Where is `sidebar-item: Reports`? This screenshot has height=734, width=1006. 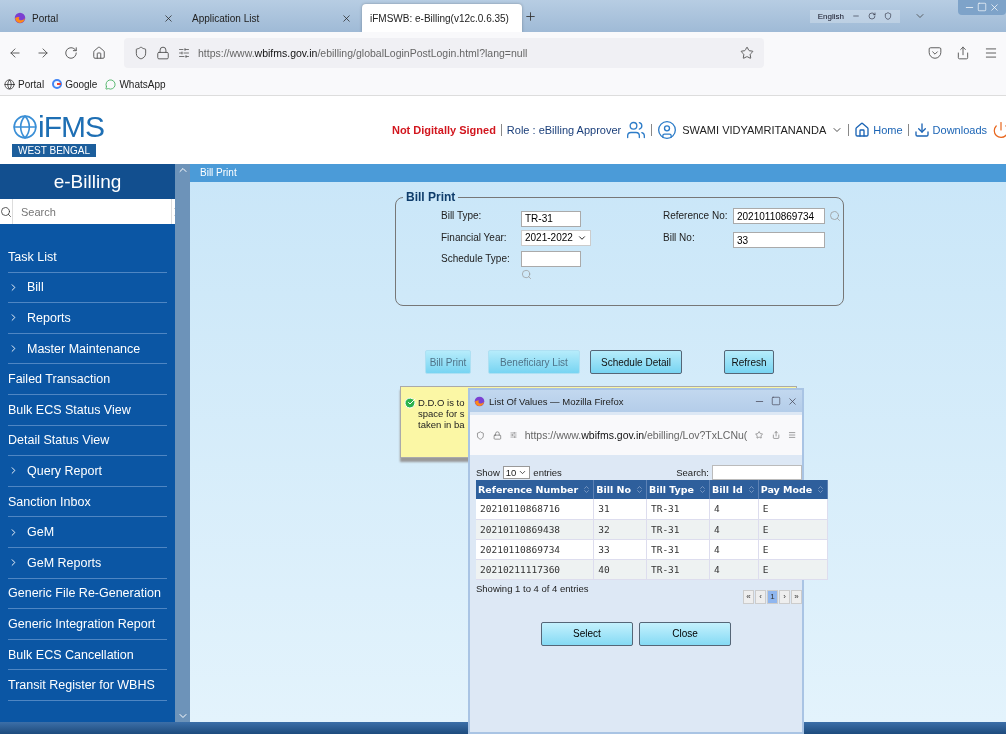 sidebar-item: Reports is located at coordinates (87, 318).